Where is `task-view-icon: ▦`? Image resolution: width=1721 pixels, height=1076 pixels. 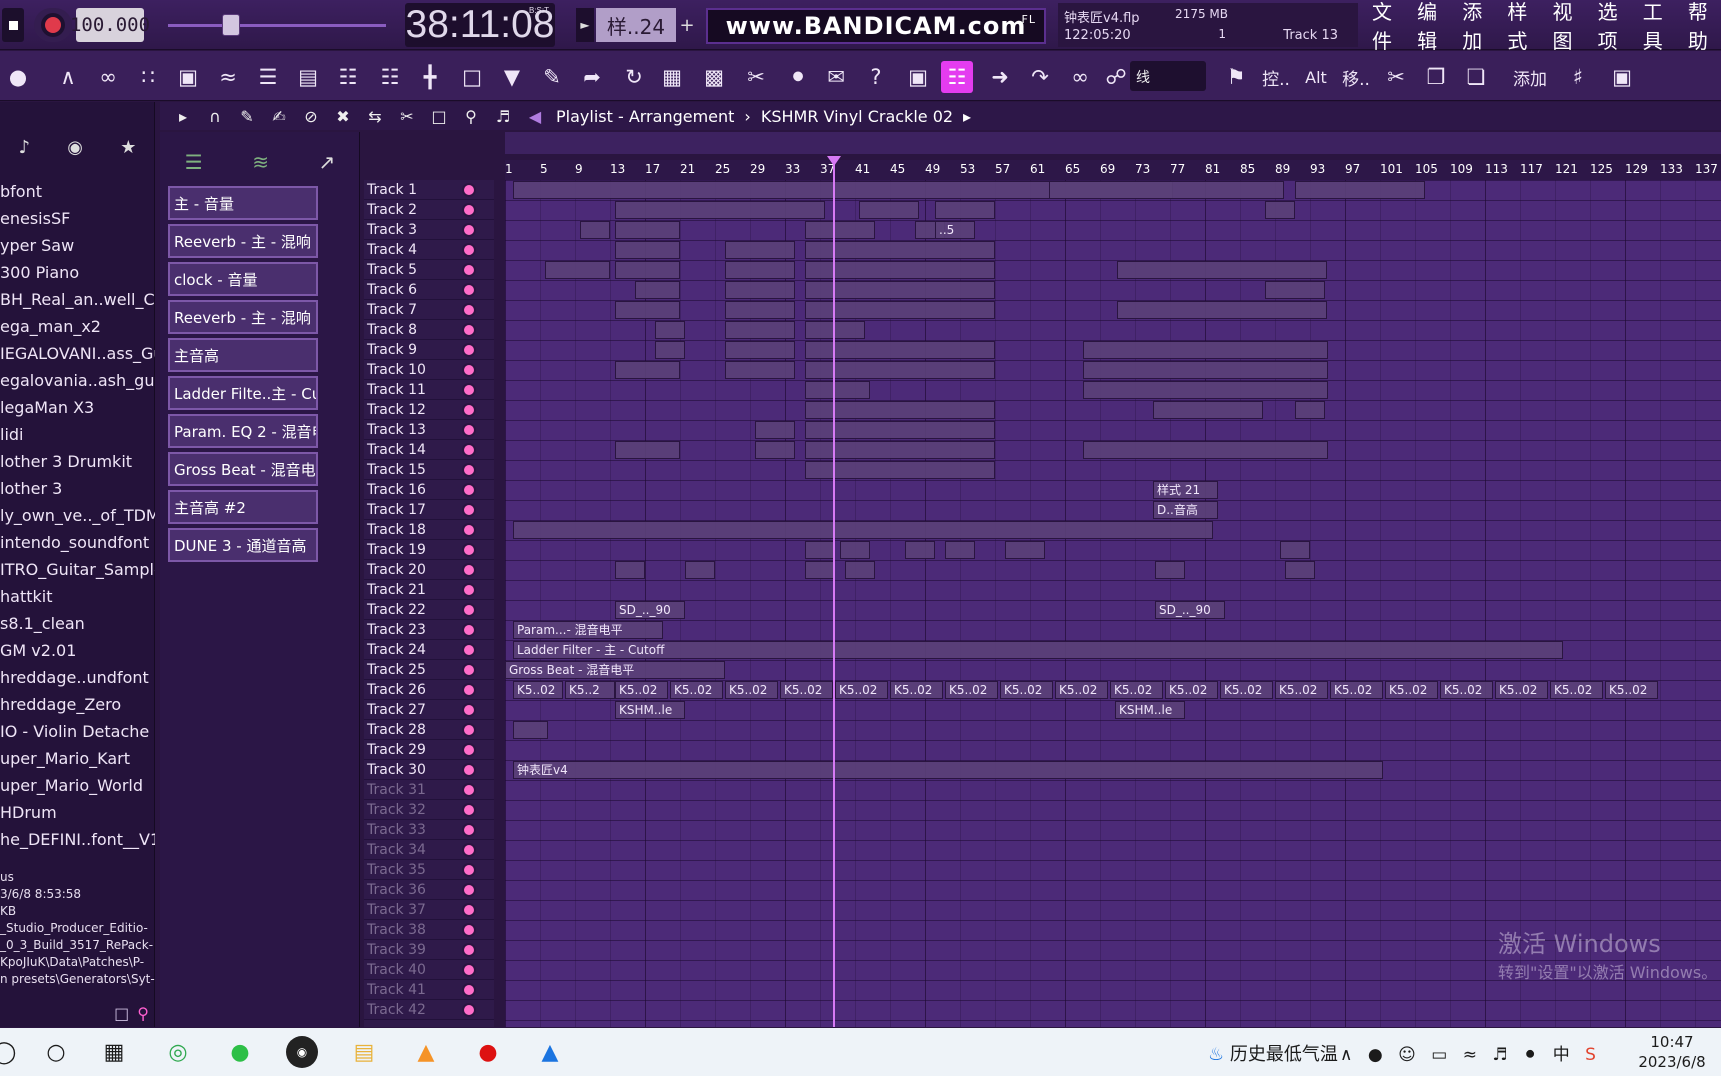 task-view-icon: ▦ is located at coordinates (114, 1052).